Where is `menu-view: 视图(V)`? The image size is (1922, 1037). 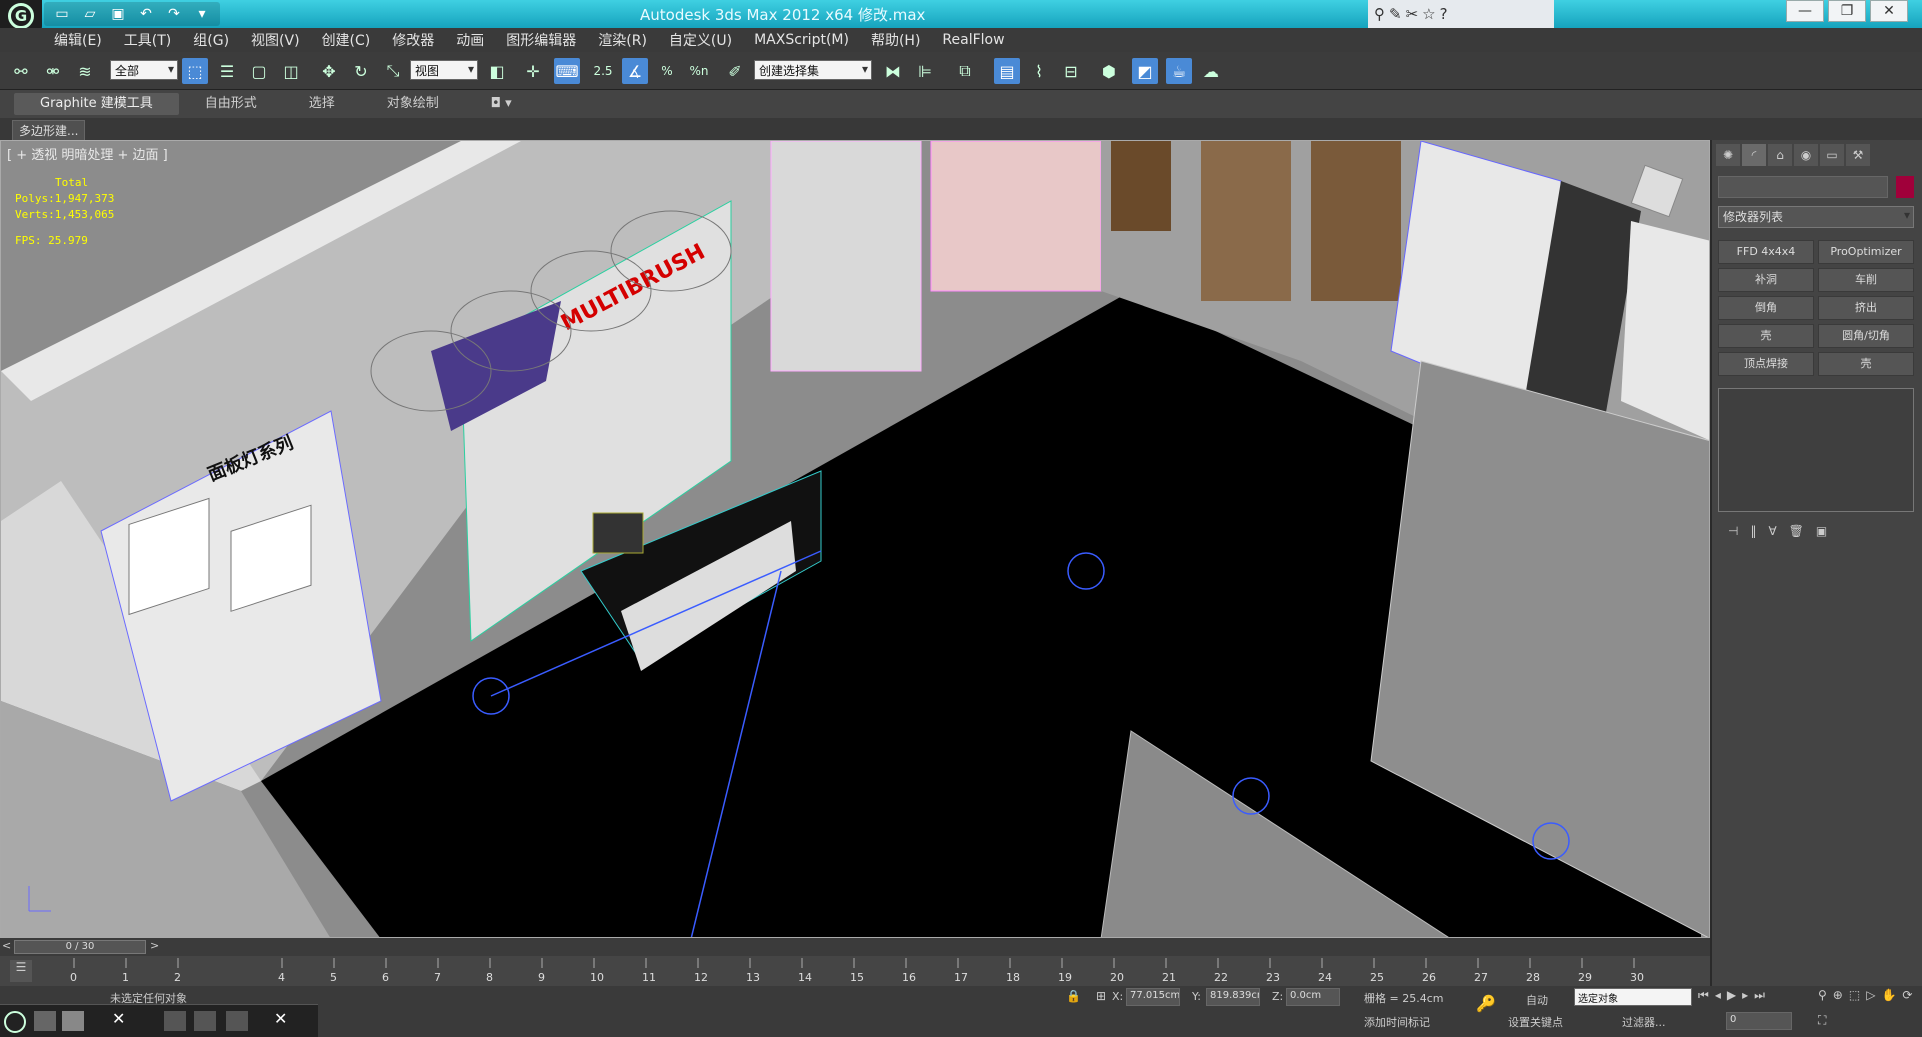 menu-view: 视图(V) is located at coordinates (275, 40).